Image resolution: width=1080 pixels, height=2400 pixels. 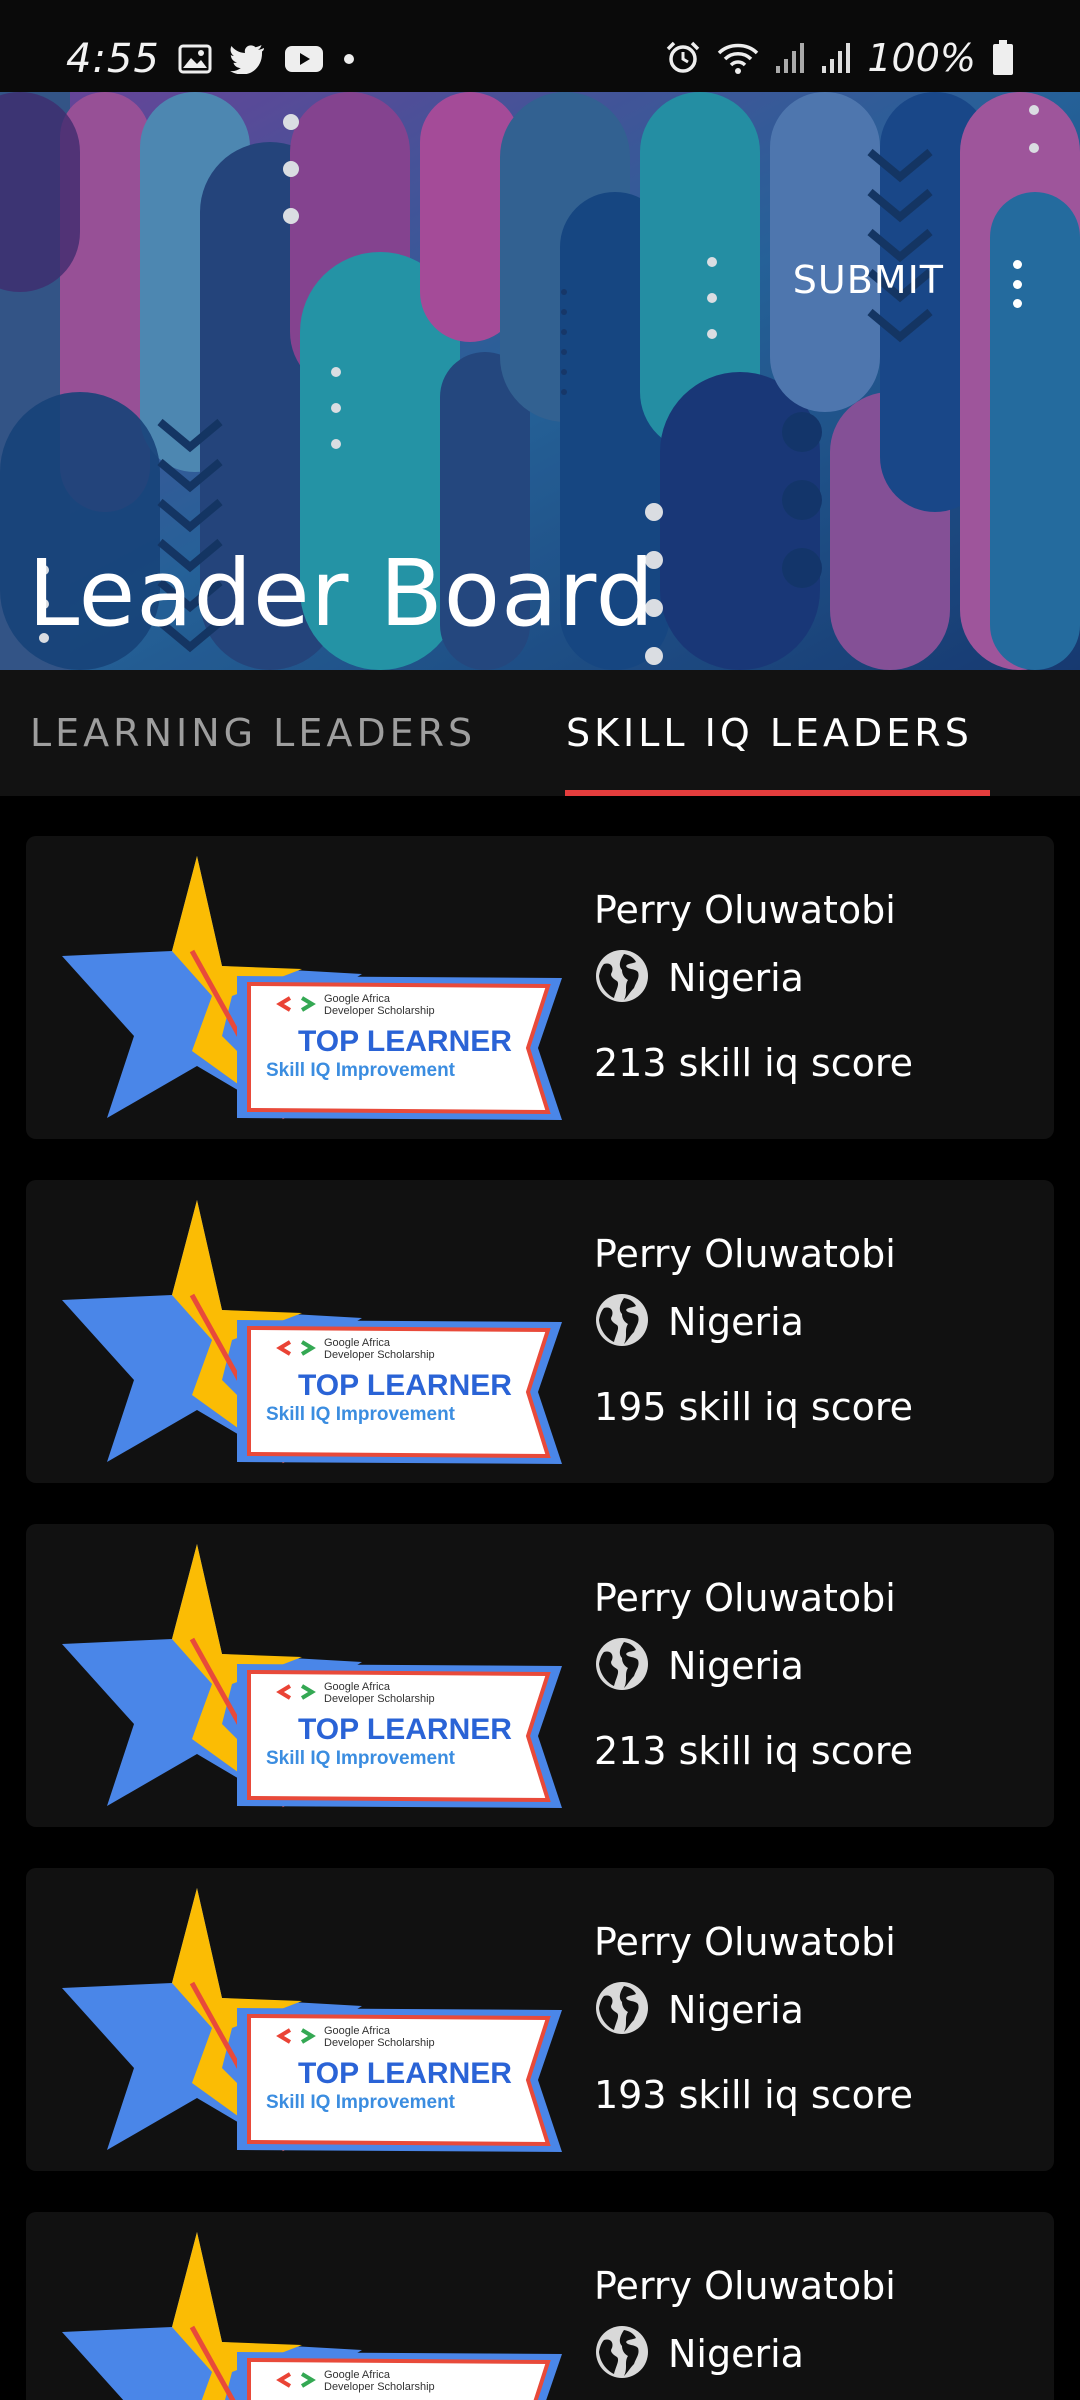 I want to click on wifi-icon, so click(x=738, y=58).